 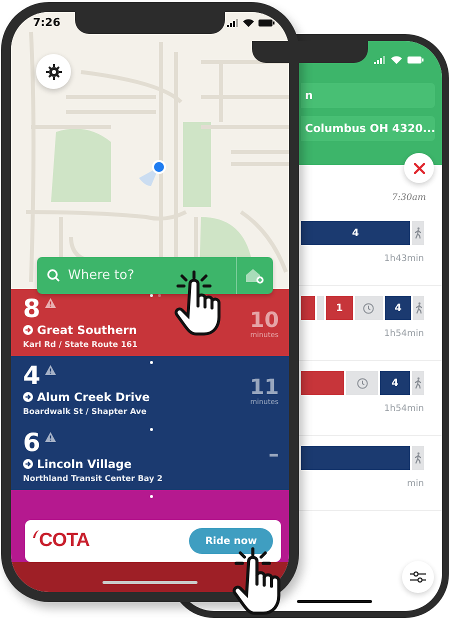 I want to click on search-input: Where to?, so click(x=147, y=275).